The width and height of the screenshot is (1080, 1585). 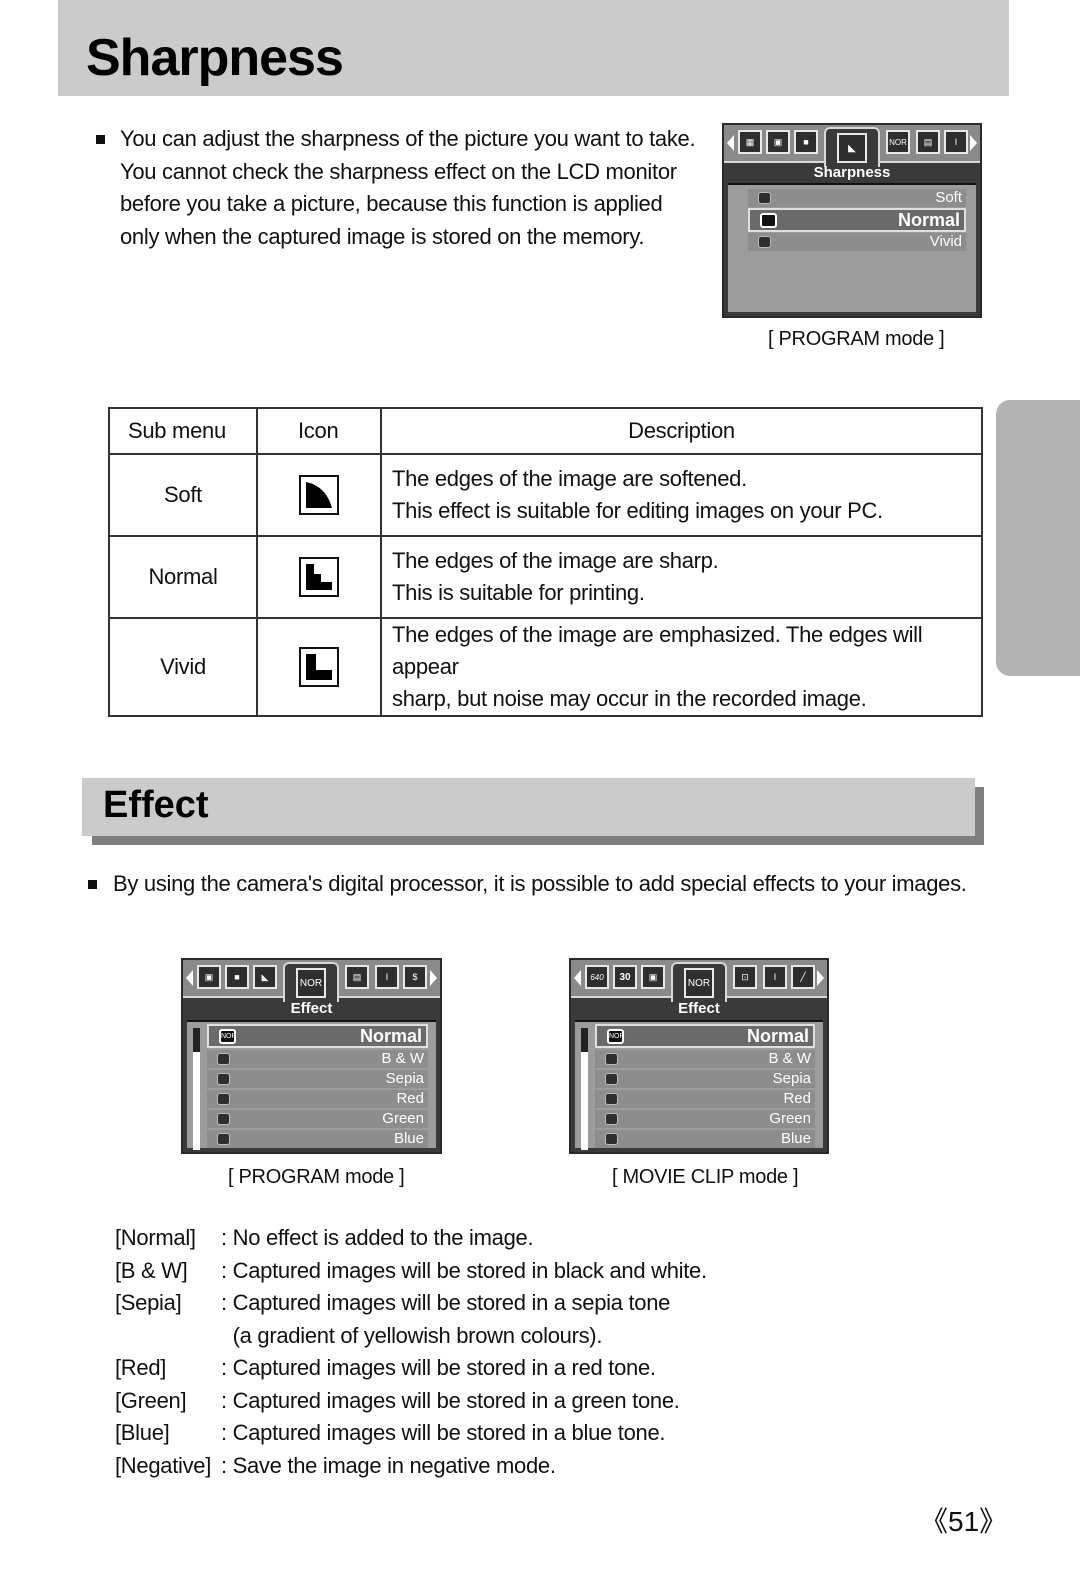 I want to click on lcd-menu-title: Effect, so click(x=699, y=1008).